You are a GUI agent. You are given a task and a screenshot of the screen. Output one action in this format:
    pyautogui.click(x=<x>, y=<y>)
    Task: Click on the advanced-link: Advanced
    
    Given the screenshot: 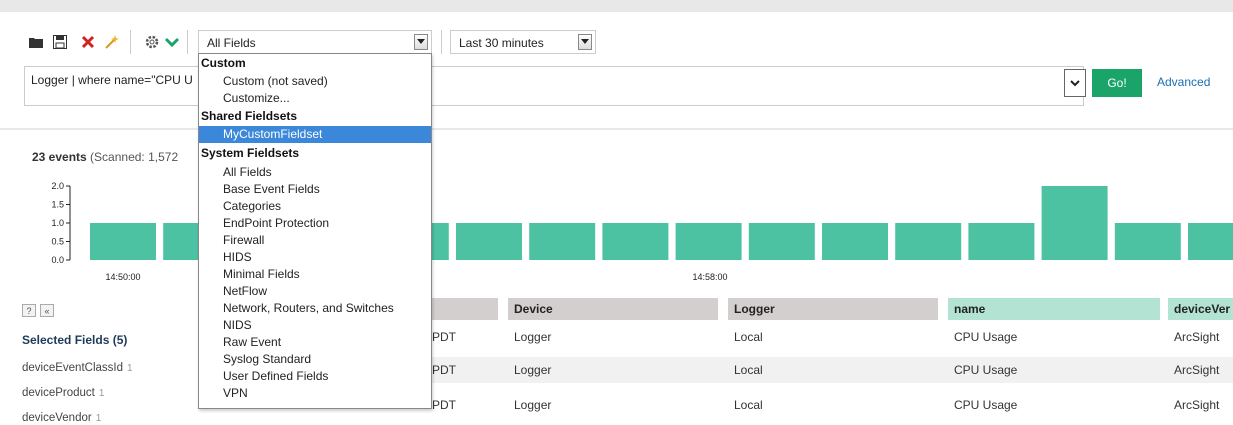 What is the action you would take?
    pyautogui.click(x=1183, y=82)
    